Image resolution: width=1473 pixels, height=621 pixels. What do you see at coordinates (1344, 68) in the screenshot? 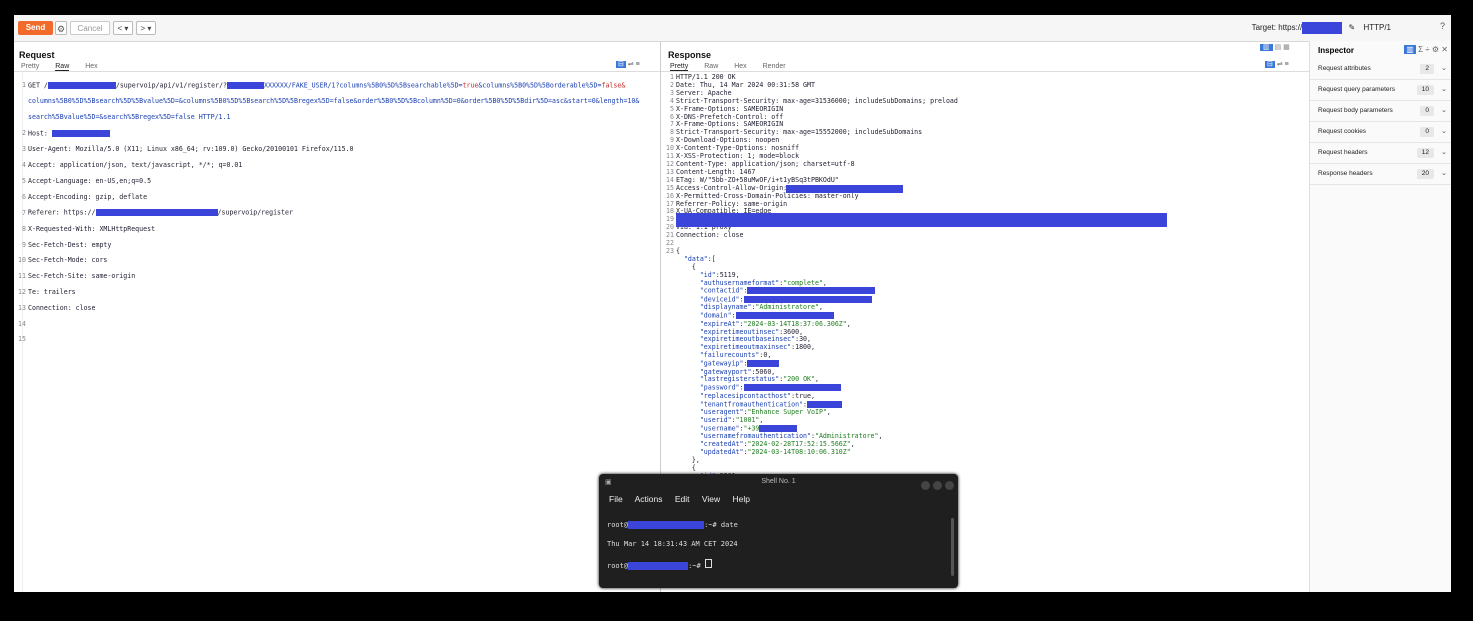
I see `inspector-row-label: Request attributes` at bounding box center [1344, 68].